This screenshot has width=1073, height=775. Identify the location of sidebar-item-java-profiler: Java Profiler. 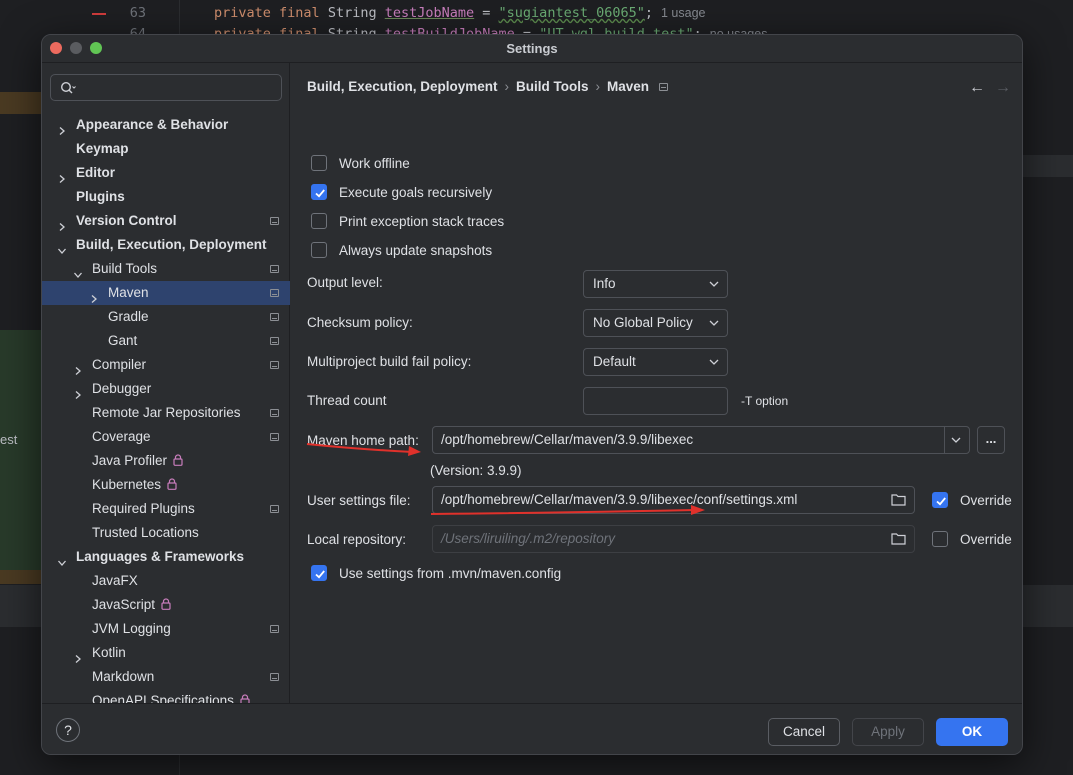
(166, 461).